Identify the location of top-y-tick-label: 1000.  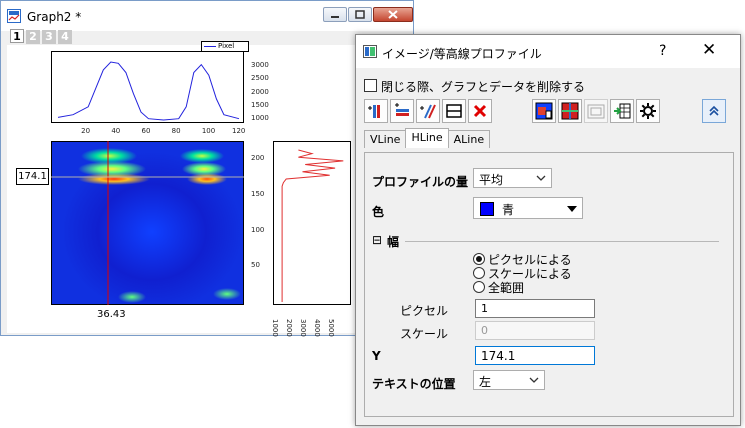
(260, 118).